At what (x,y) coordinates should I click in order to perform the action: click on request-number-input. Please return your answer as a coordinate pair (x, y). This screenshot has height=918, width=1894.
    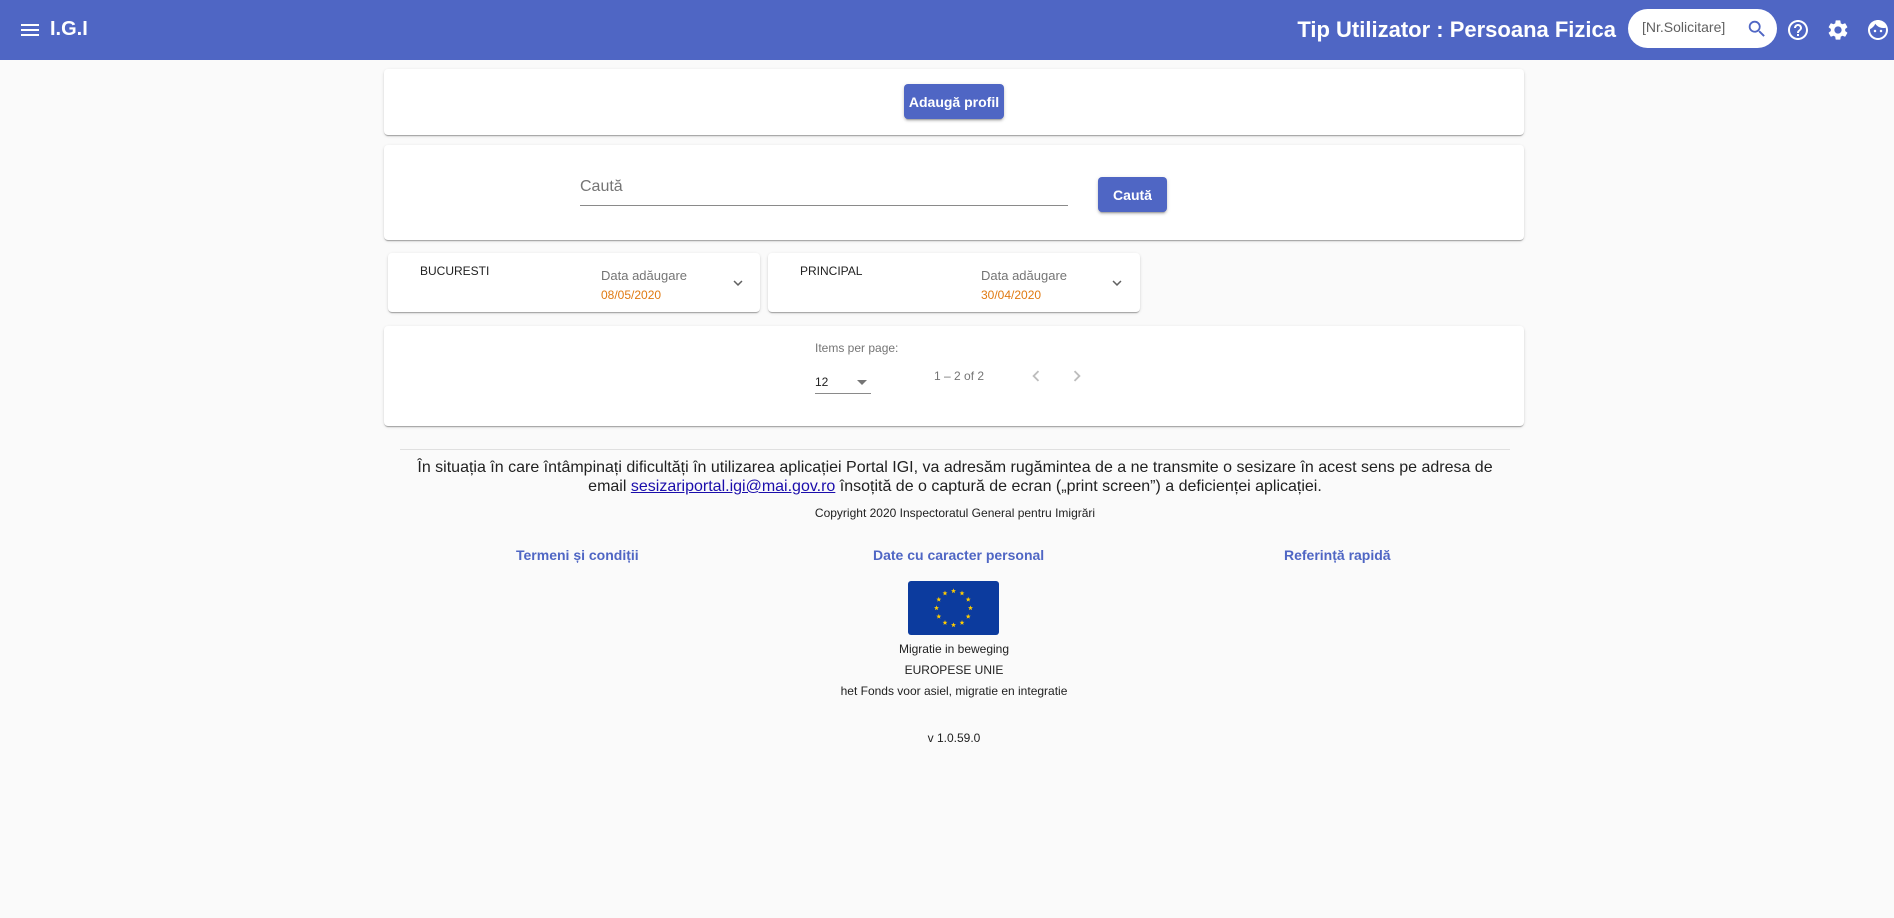
    Looking at the image, I should click on (1692, 27).